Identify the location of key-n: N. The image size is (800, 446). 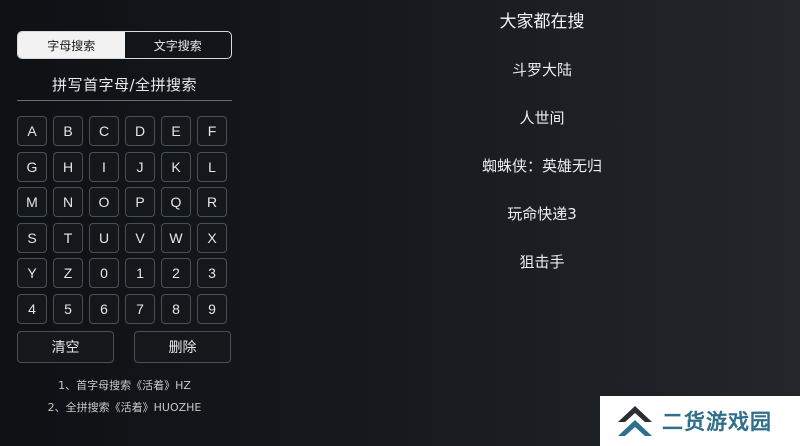
(68, 202).